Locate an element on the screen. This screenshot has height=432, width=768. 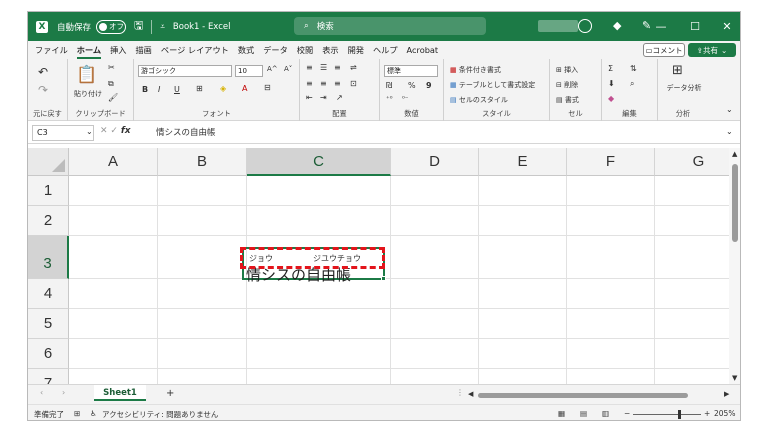
font-size-select: 10 is located at coordinates (249, 71).